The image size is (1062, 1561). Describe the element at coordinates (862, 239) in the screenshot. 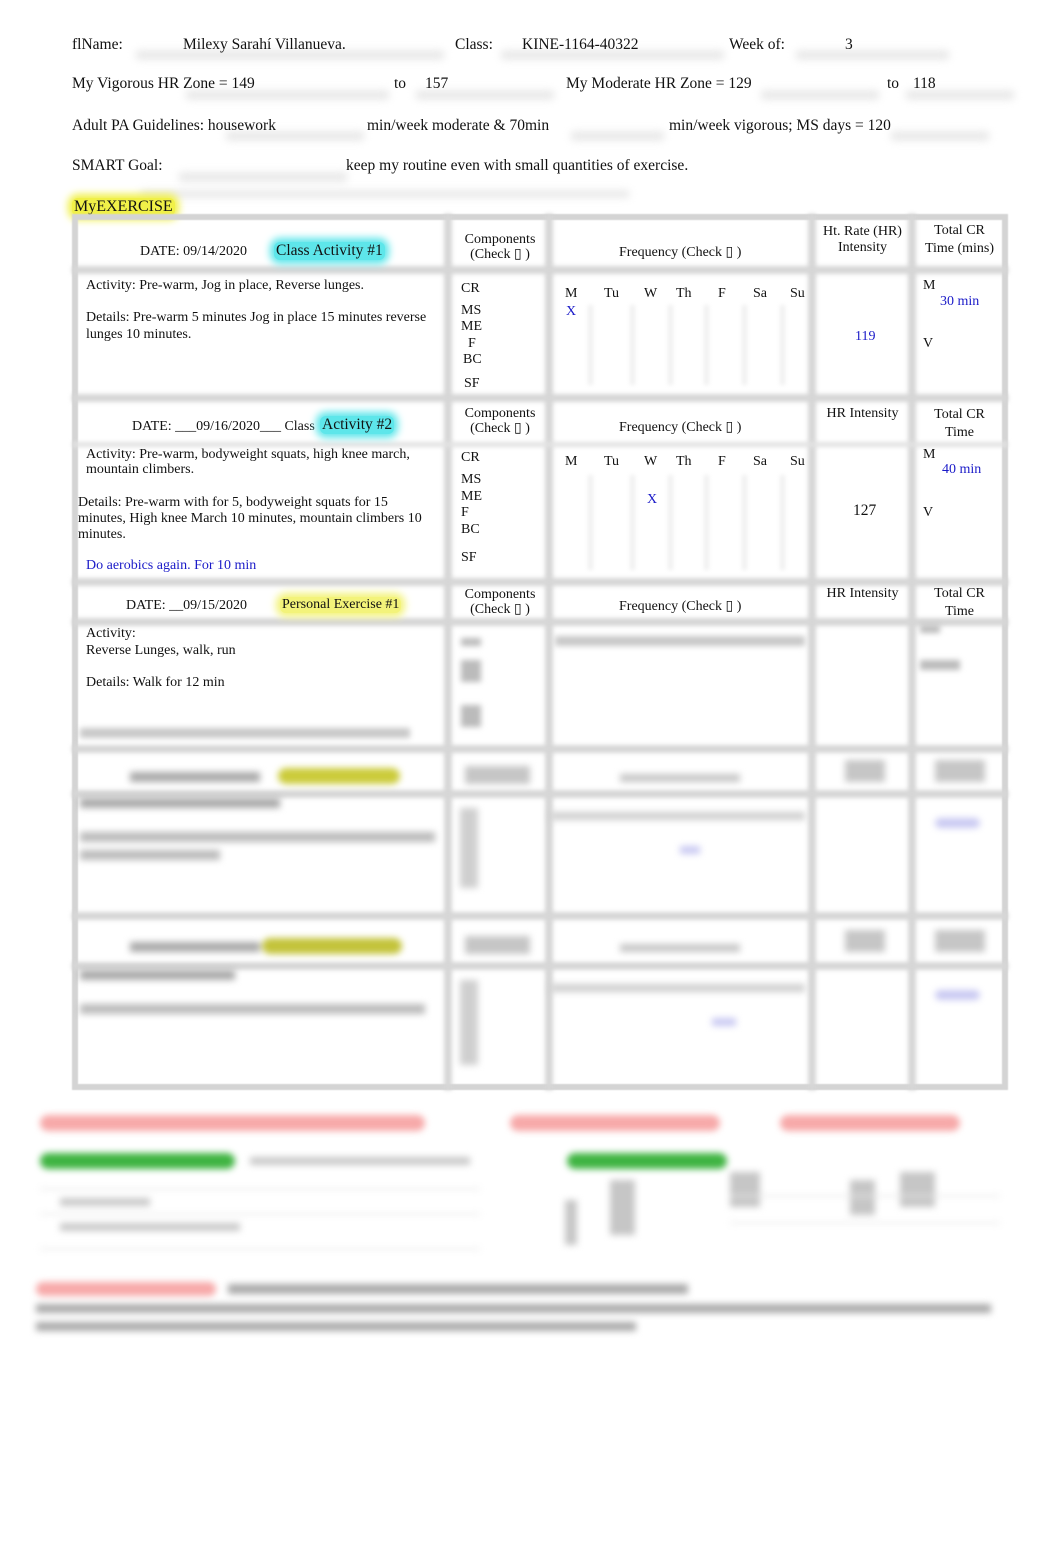

I see `hr-intensity-header: Ht. Rate (HR) Intensity` at that location.